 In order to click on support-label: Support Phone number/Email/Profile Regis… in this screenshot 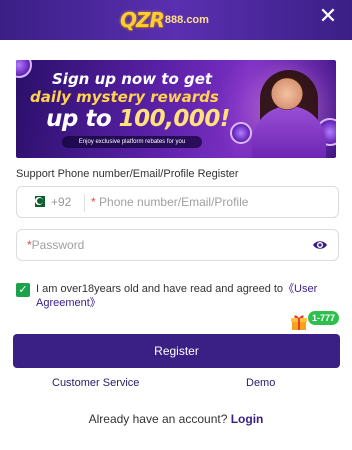, I will do `click(127, 174)`.